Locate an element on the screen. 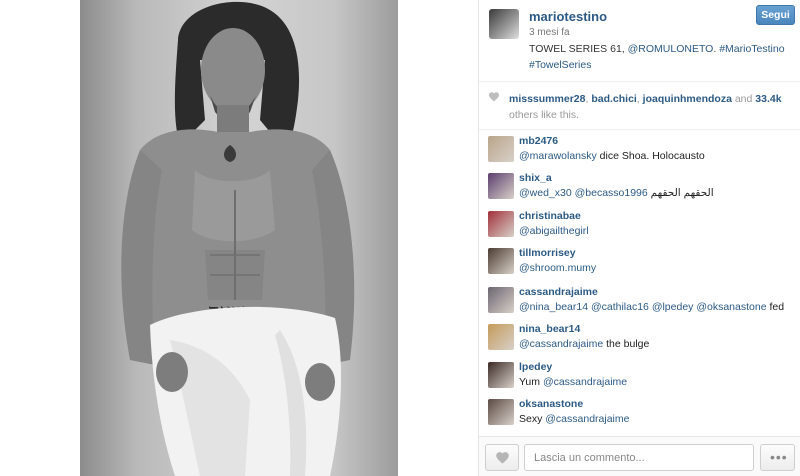 The image size is (800, 476). likes-count: 33.4k is located at coordinates (768, 99).